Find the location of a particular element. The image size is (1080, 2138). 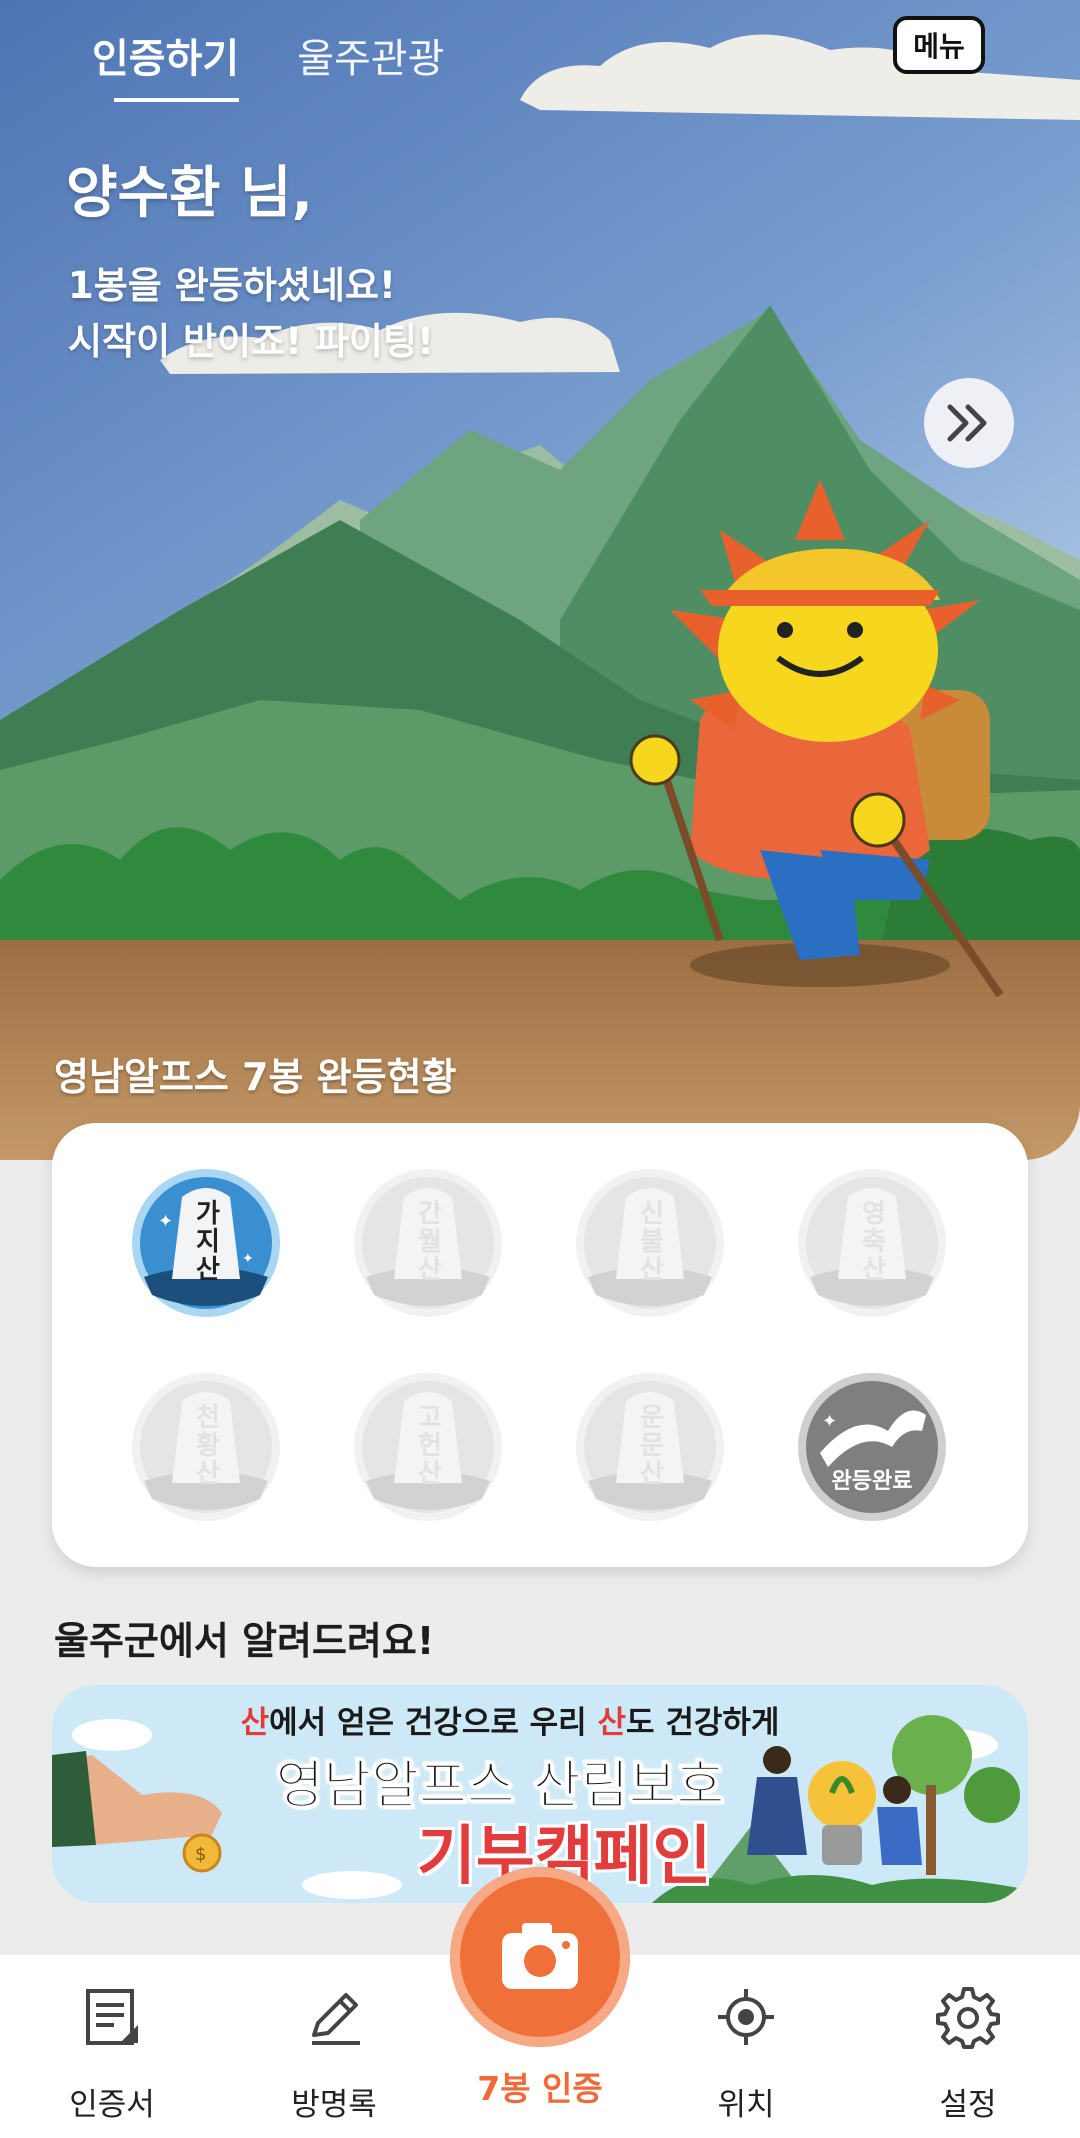

badge-ganwolsan: 간월산 is located at coordinates (428, 1243).